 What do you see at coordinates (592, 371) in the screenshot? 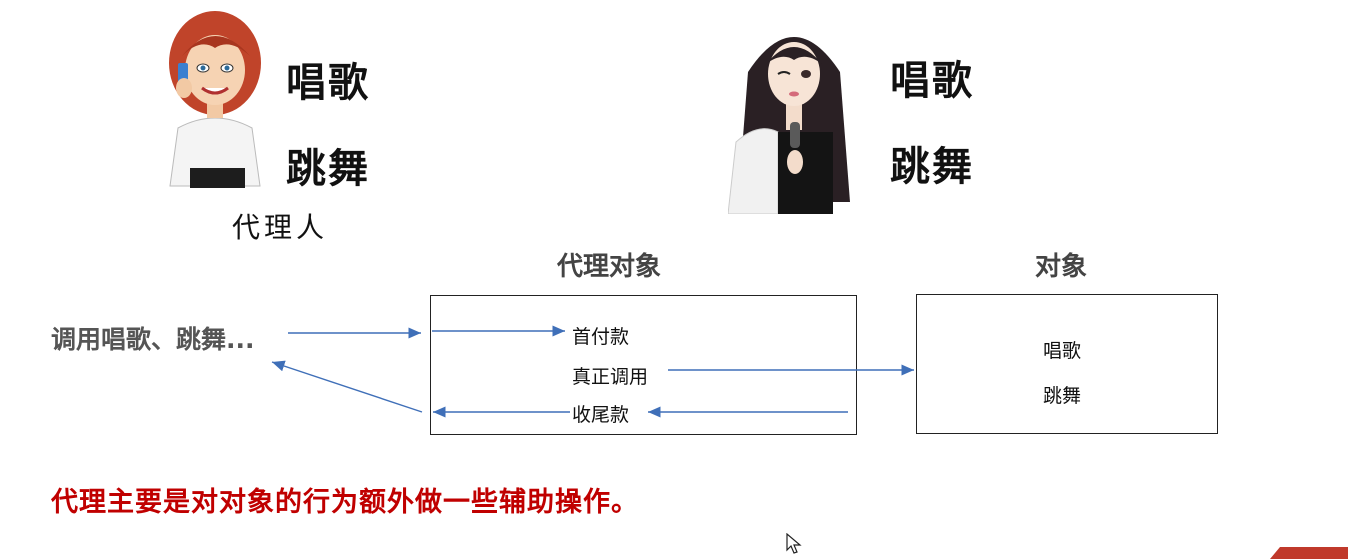
I see `flow-arrows` at bounding box center [592, 371].